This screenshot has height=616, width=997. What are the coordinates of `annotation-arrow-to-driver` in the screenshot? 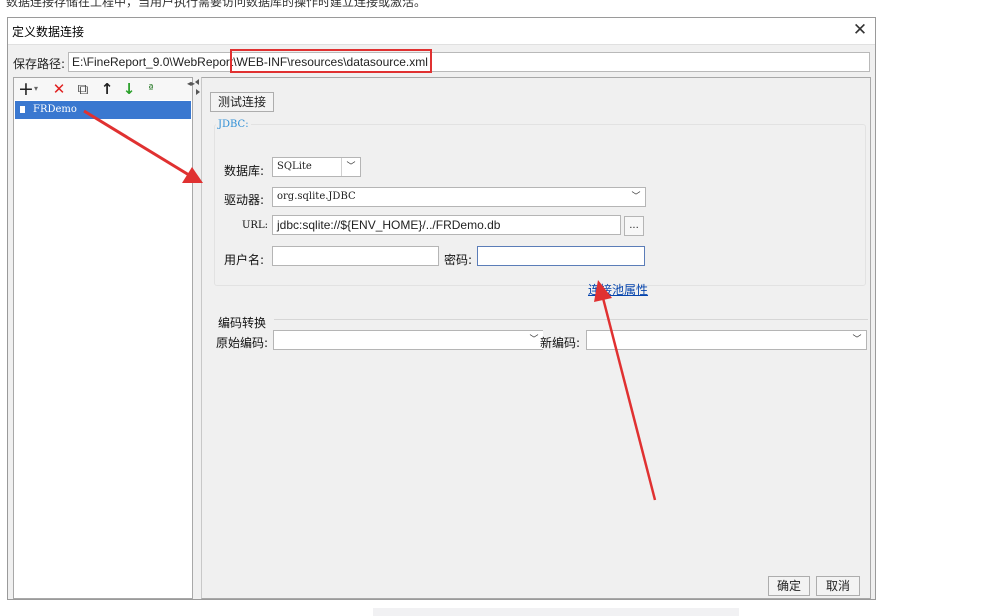 It's located at (143, 146).